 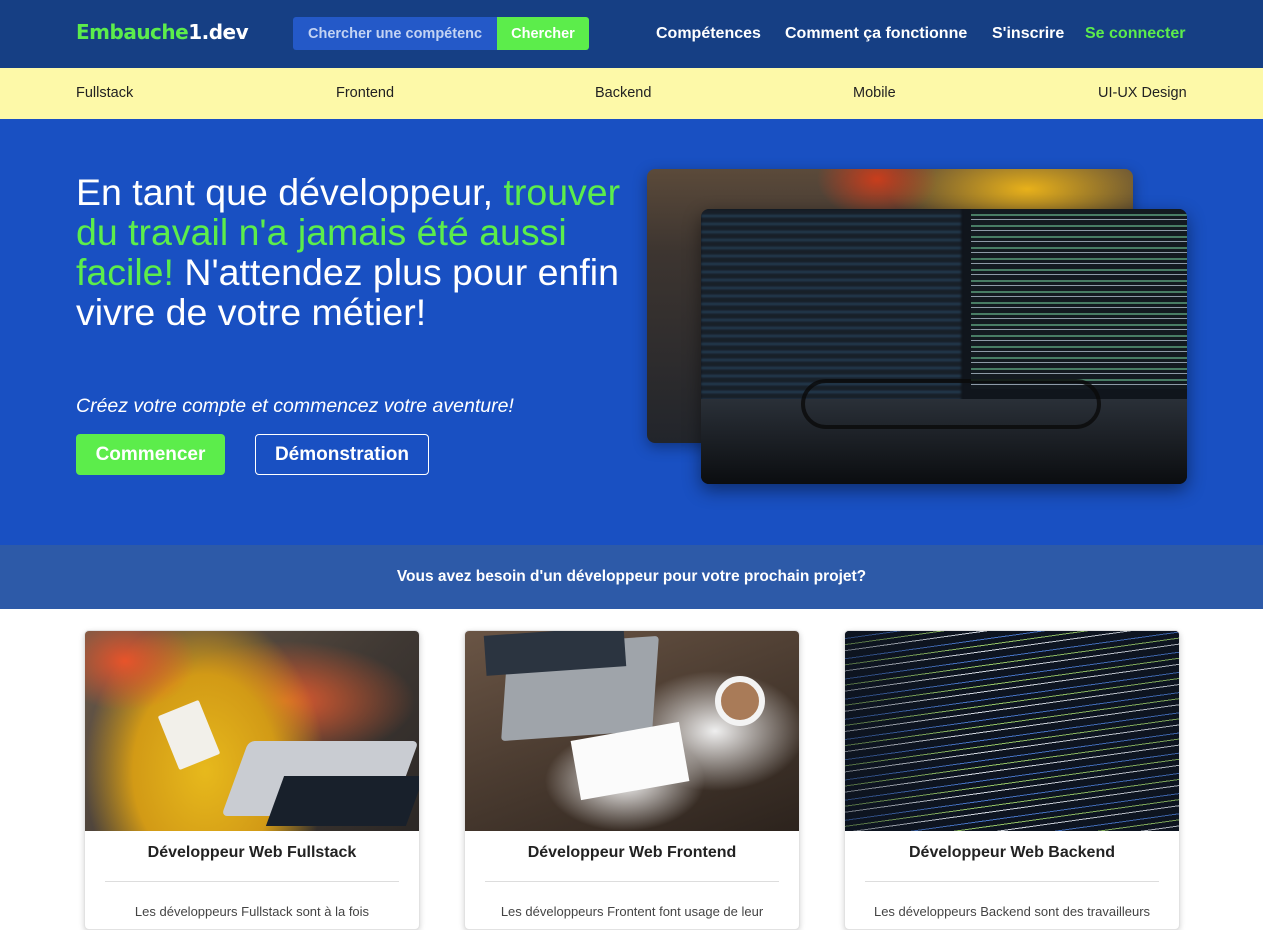 What do you see at coordinates (708, 33) in the screenshot?
I see `nav-link-competences: Compétences` at bounding box center [708, 33].